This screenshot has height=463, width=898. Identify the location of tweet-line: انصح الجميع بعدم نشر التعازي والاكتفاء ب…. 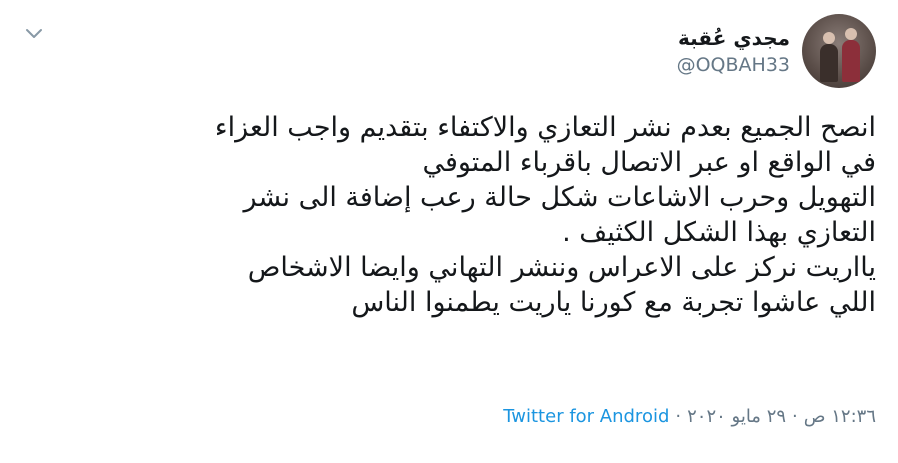
(545, 127).